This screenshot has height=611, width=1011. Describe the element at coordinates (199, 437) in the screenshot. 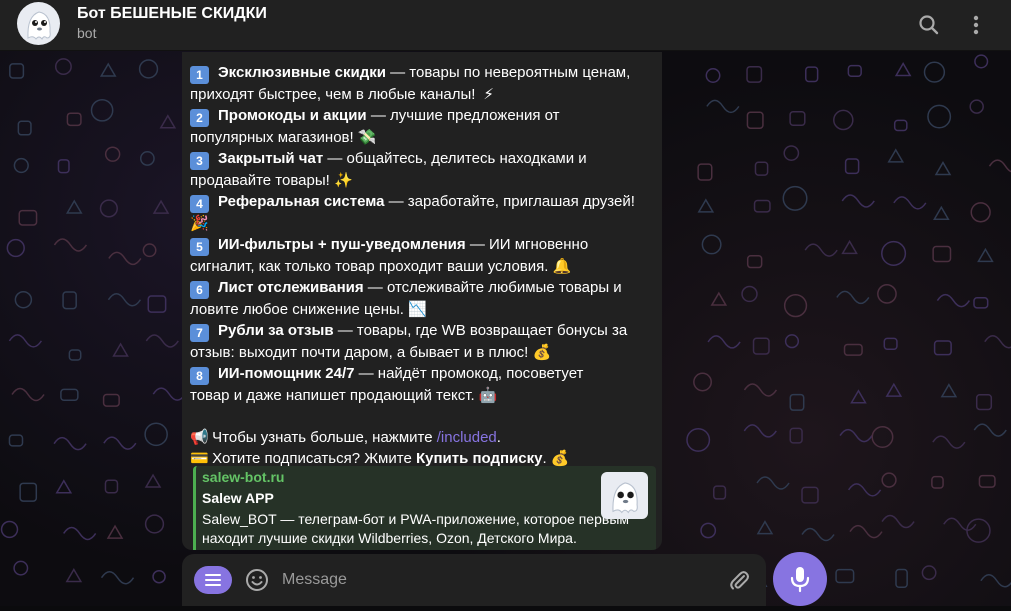

I see `megaphone-emoji-icon: 📢` at that location.